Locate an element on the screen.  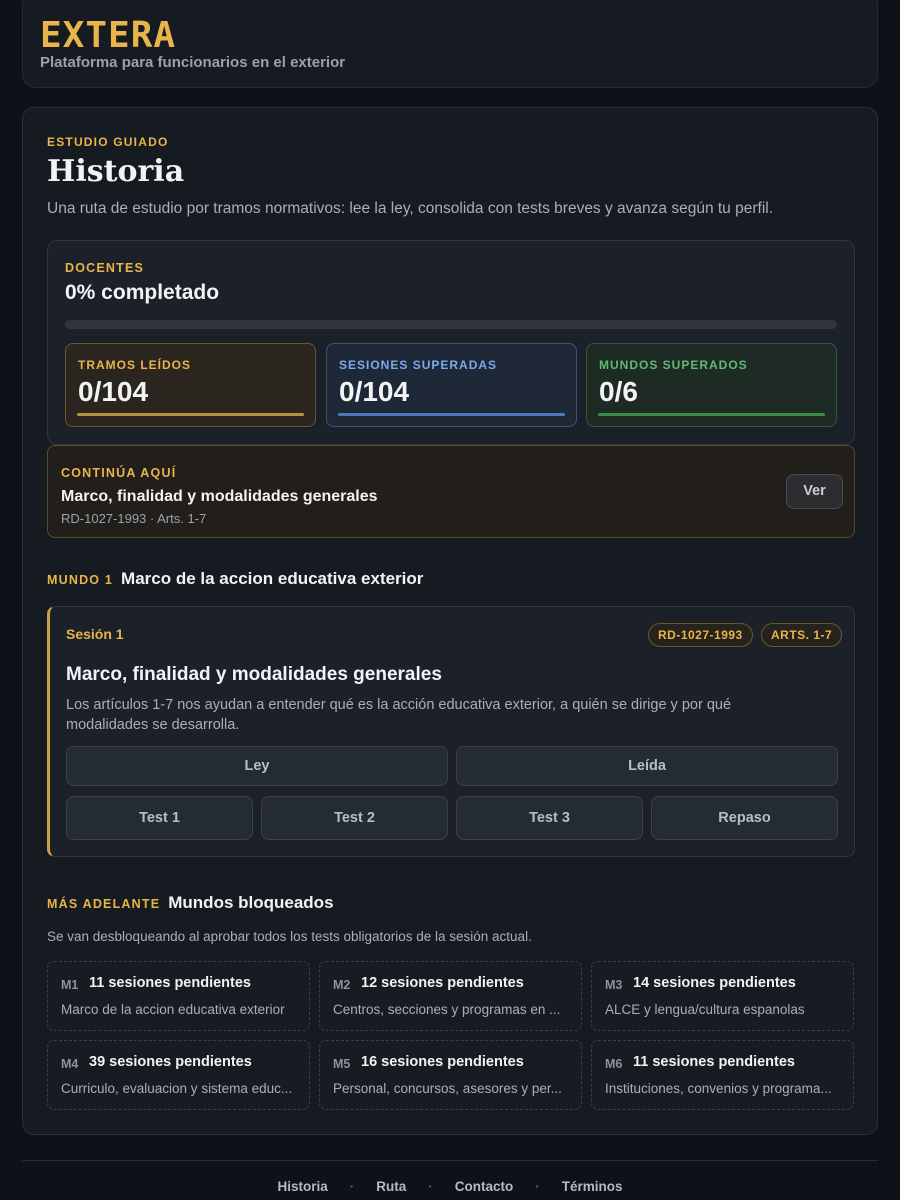
test-1-button: Test 1 is located at coordinates (159, 818).